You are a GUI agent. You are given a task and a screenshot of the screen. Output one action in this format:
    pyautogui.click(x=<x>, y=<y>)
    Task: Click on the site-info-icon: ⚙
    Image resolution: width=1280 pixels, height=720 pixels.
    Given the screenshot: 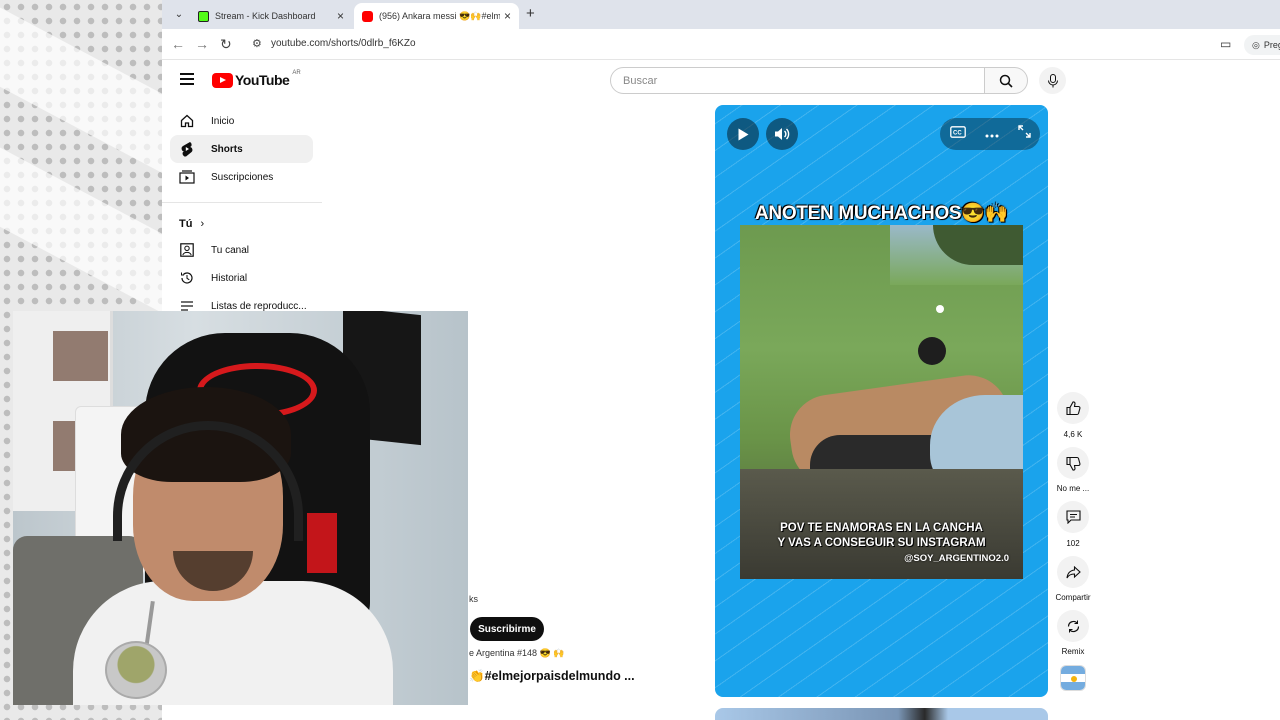 What is the action you would take?
    pyautogui.click(x=257, y=43)
    